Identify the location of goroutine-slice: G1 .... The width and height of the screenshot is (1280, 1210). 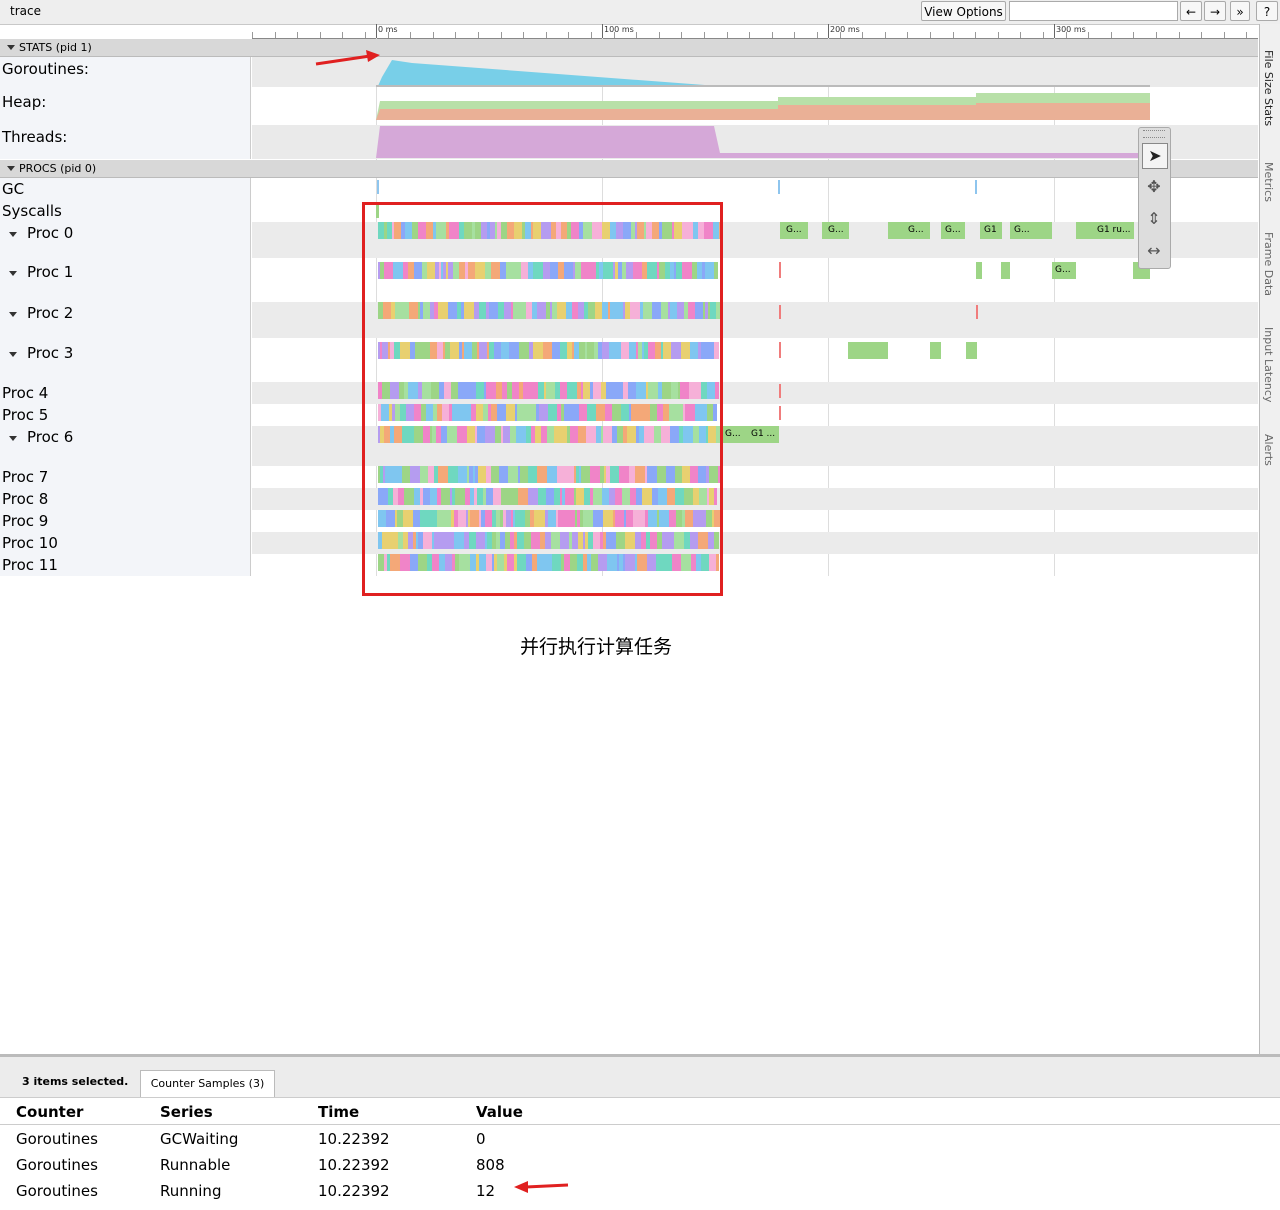
(763, 434).